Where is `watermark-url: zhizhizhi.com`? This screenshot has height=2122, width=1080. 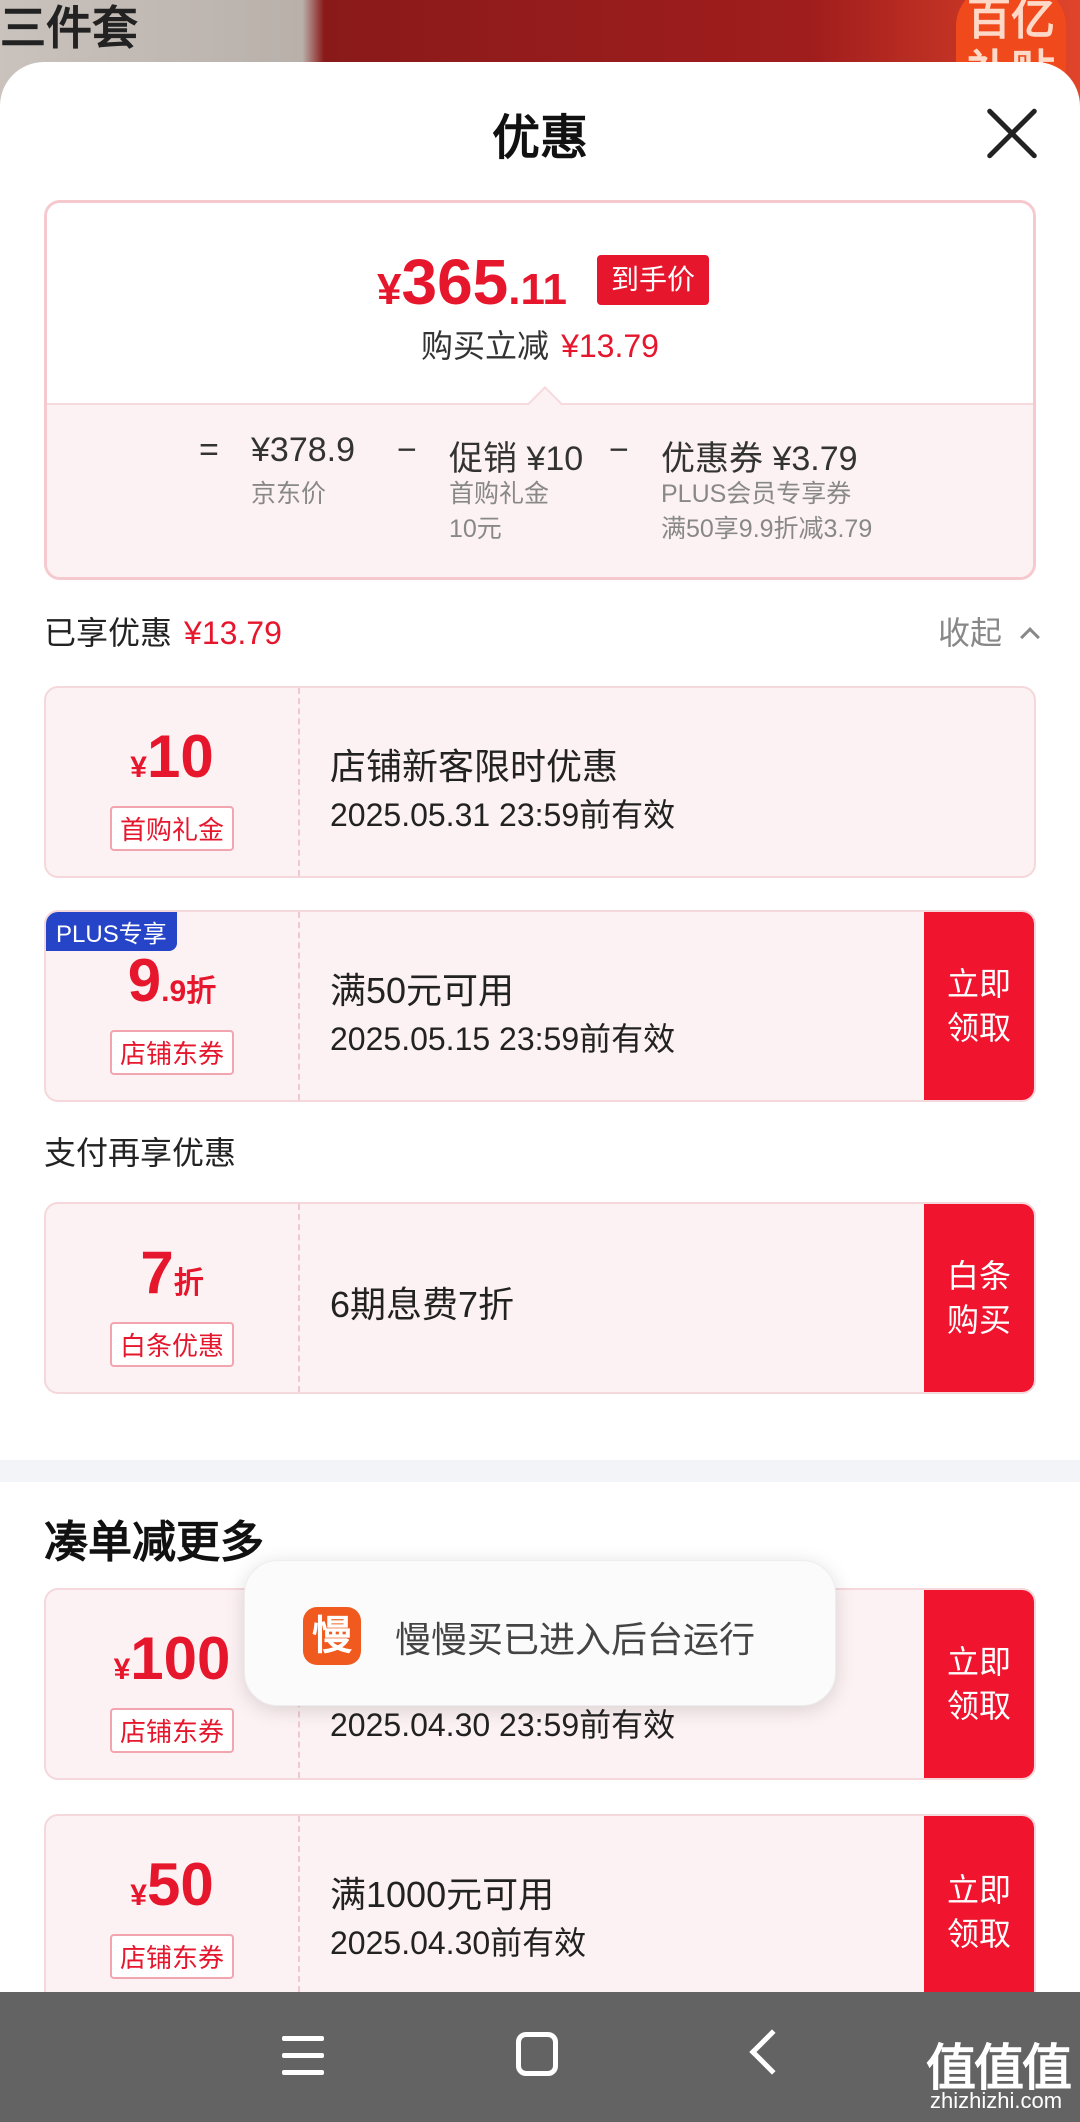 watermark-url: zhizhizhi.com is located at coordinates (996, 2100).